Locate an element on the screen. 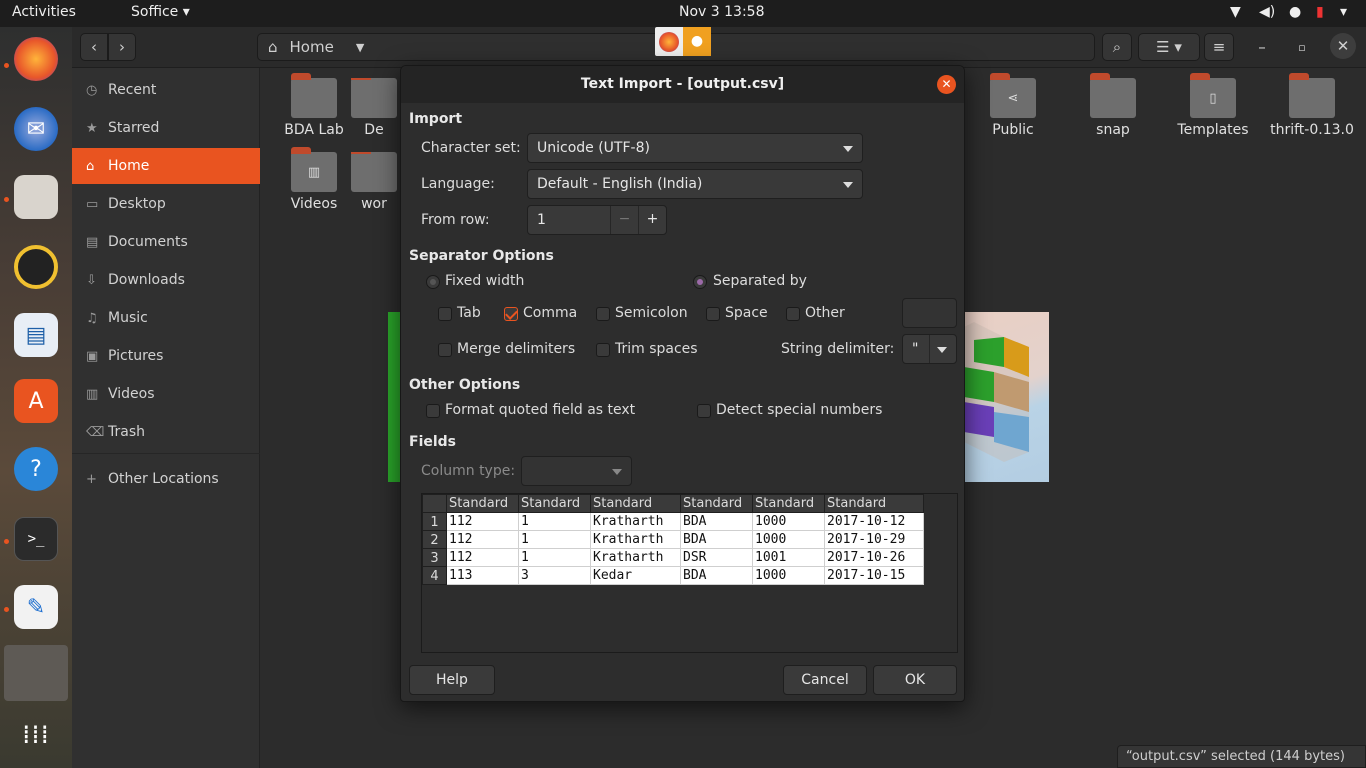 This screenshot has height=768, width=1366. fixed-width-radio is located at coordinates (433, 282).